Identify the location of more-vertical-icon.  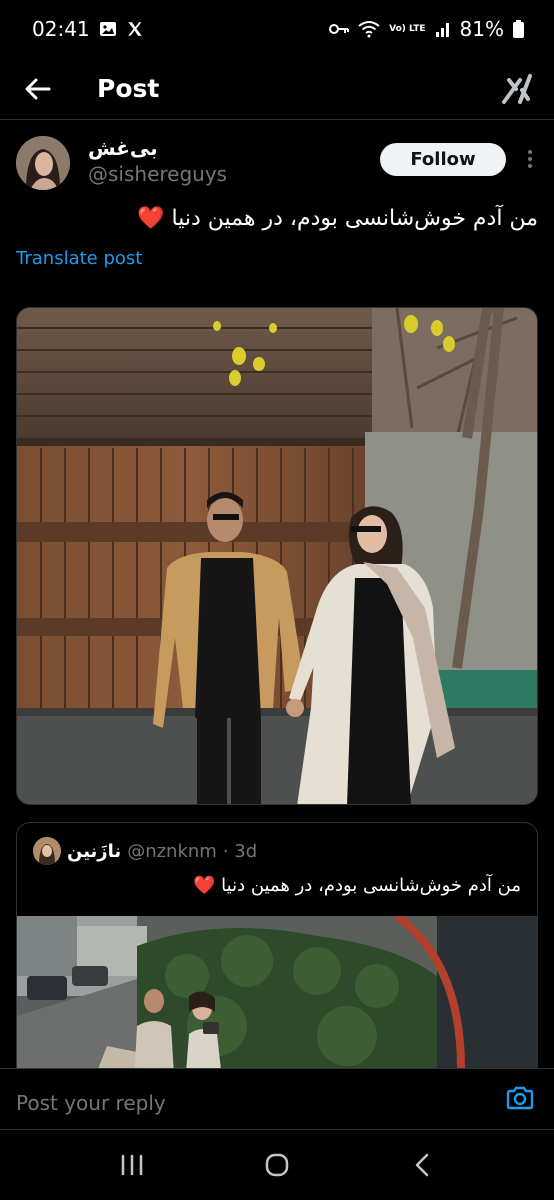
(530, 159).